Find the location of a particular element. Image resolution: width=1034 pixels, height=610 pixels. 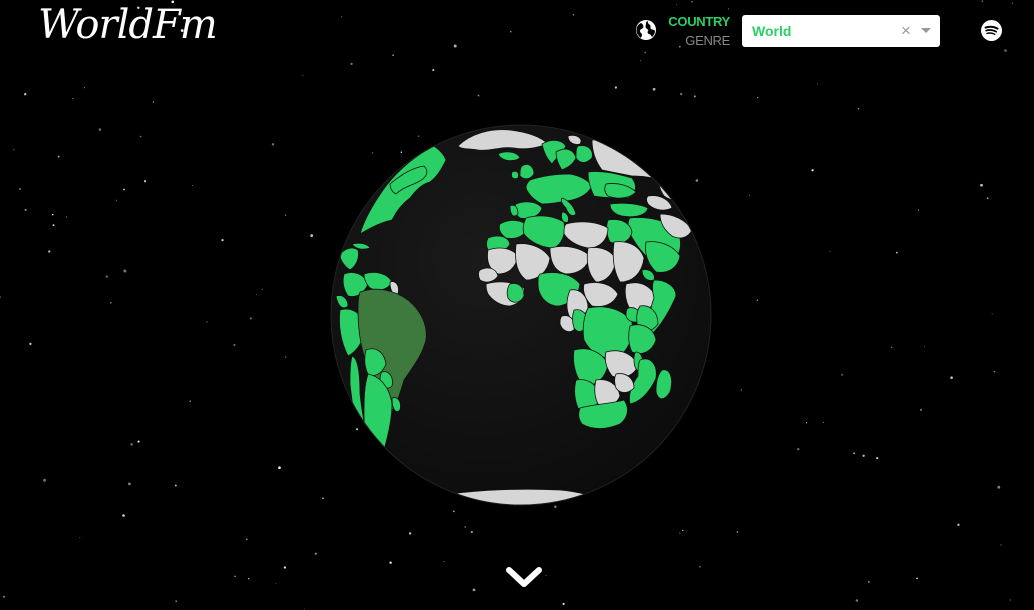

country-ireland is located at coordinates (515, 175).